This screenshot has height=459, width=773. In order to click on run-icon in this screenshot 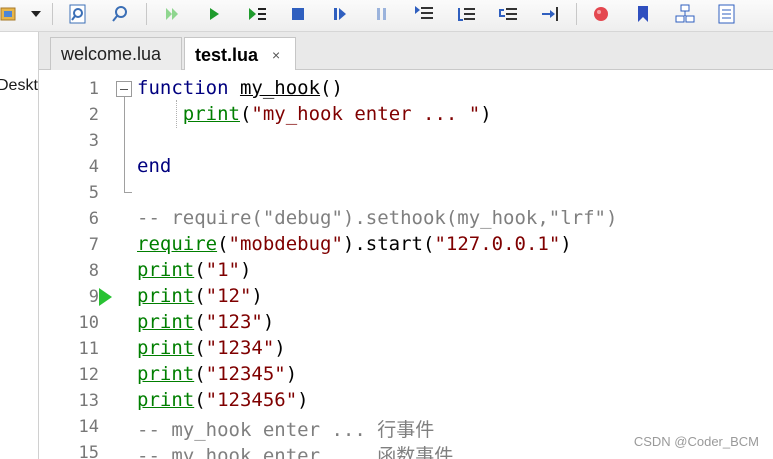, I will do `click(172, 14)`.